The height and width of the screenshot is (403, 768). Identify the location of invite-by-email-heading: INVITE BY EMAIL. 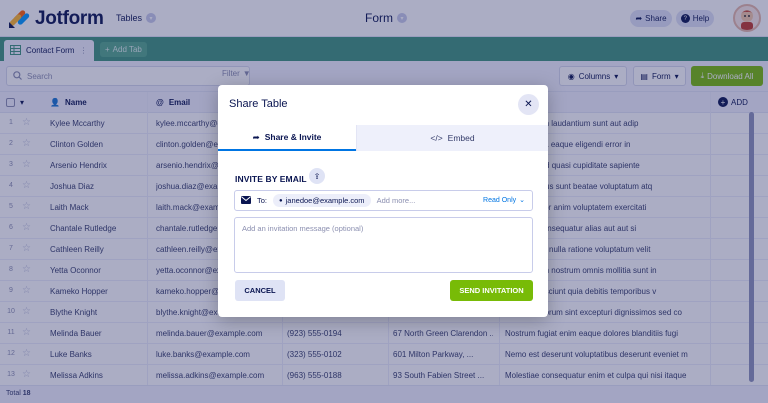
(271, 179).